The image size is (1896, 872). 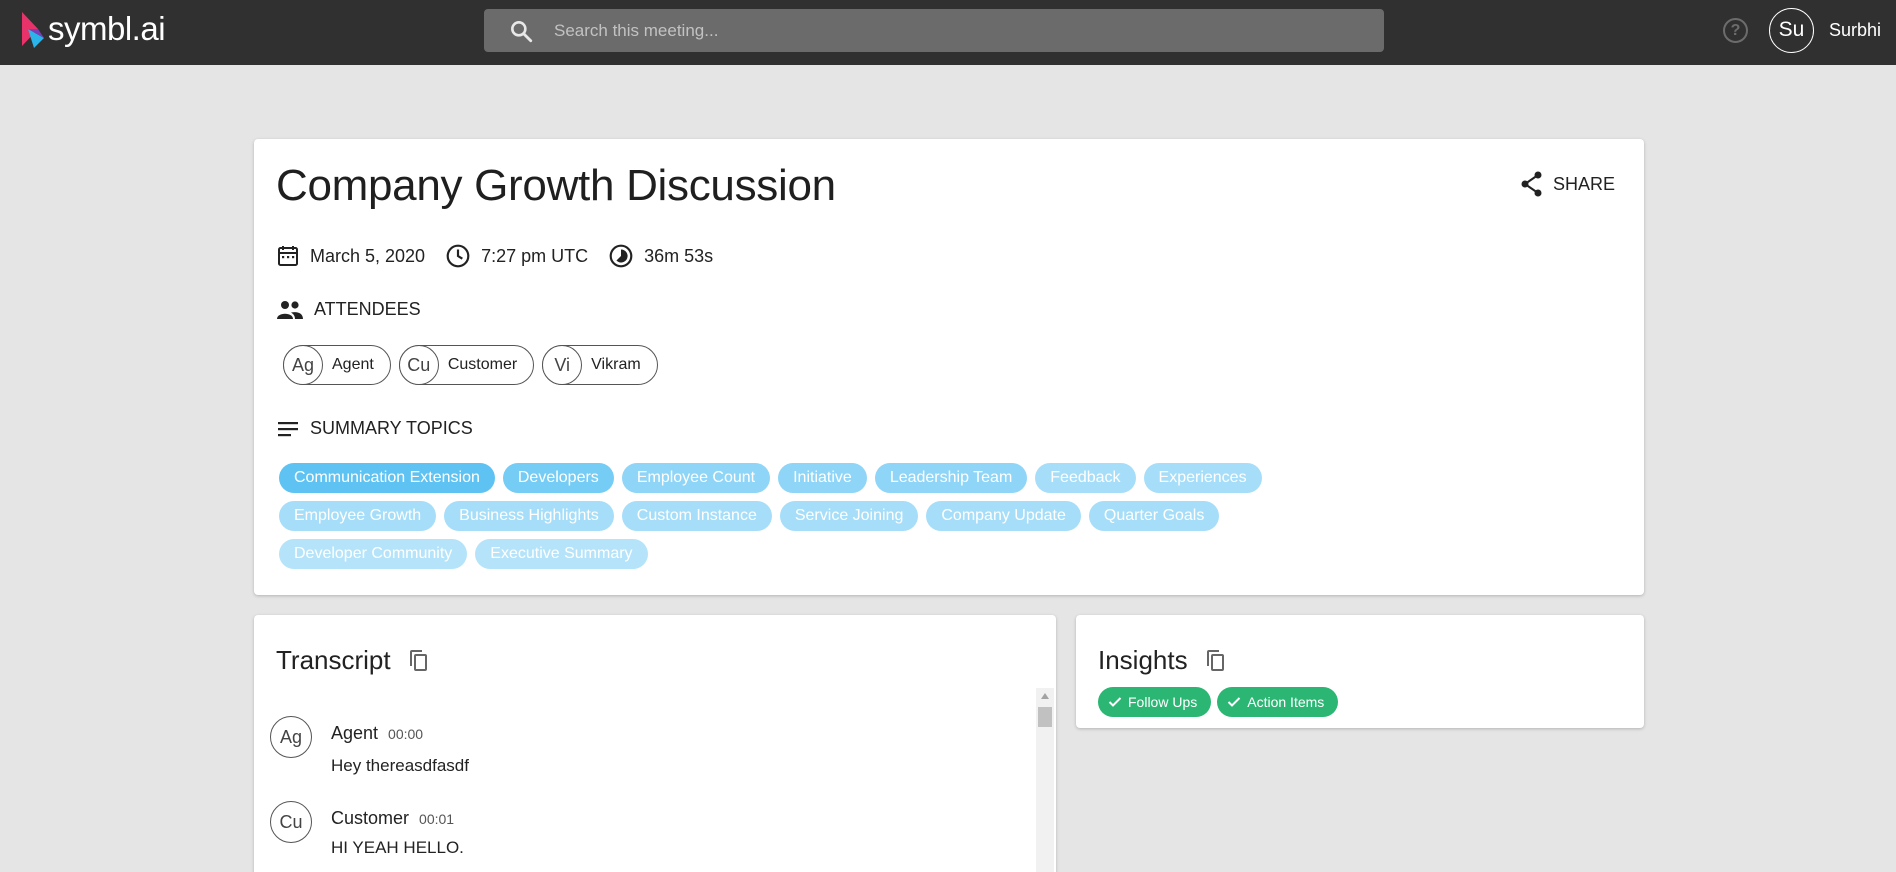 I want to click on attendee-chip: Vi Vikram, so click(x=600, y=365).